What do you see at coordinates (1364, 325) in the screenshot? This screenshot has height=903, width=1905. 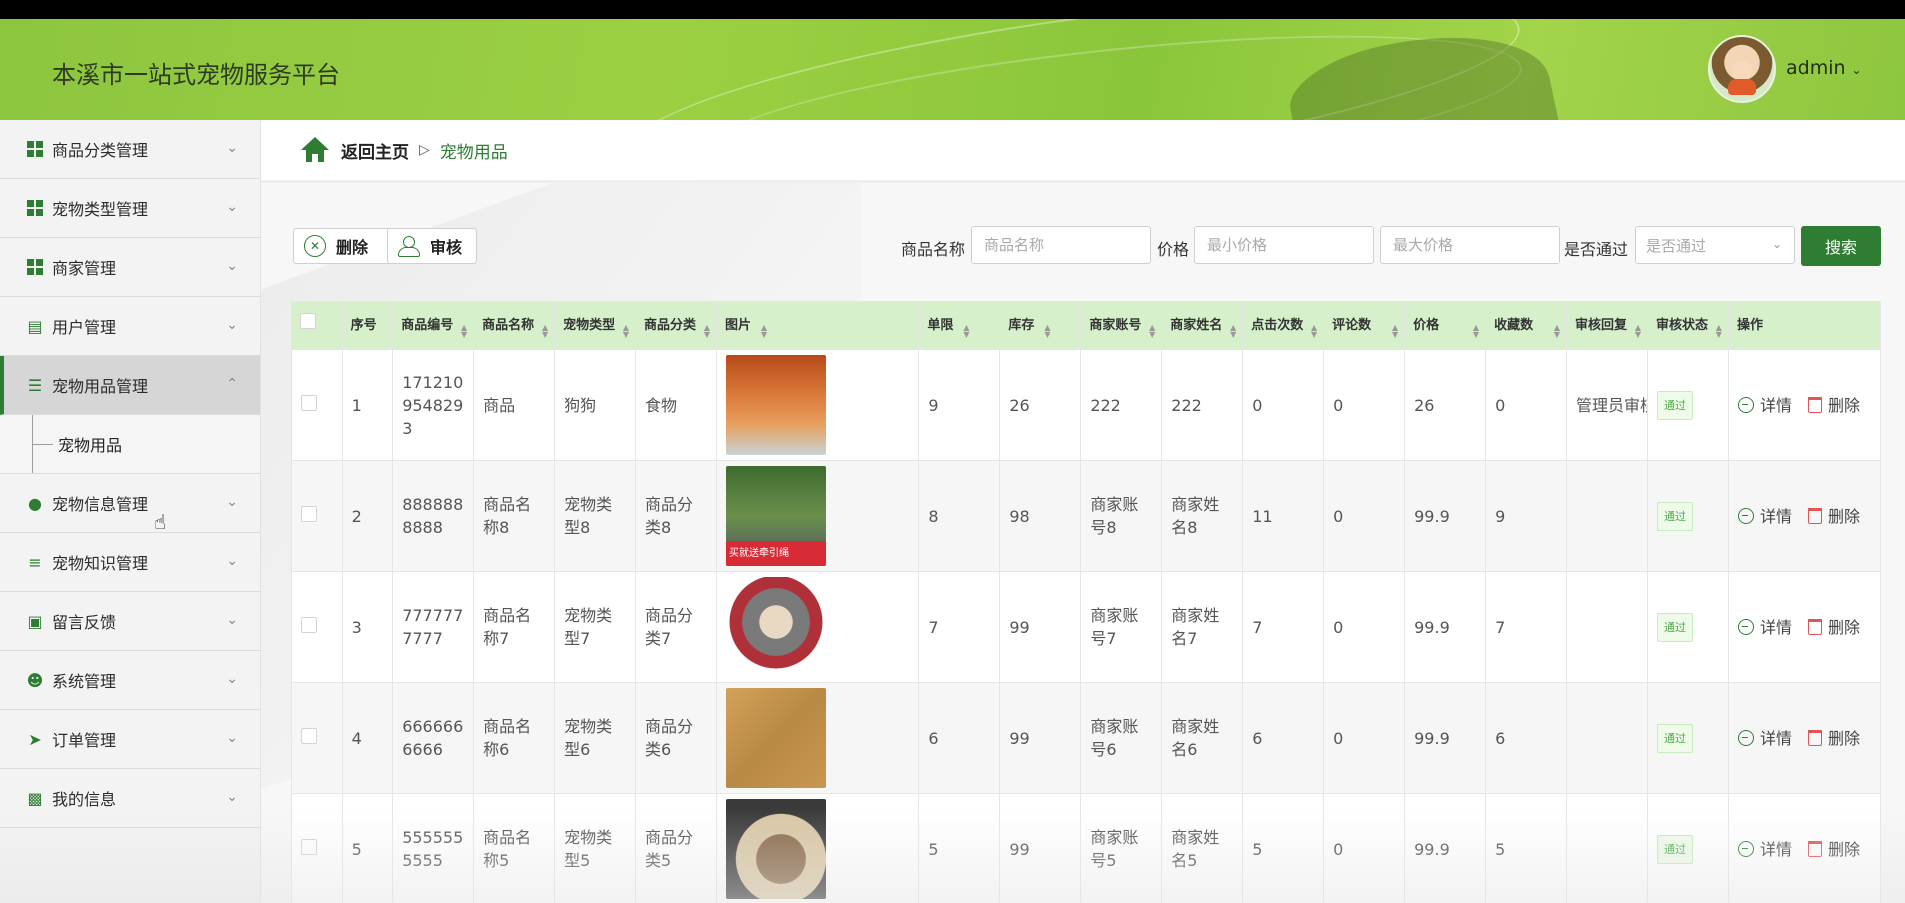 I see `column-header: 评论数 ▲ ▼` at bounding box center [1364, 325].